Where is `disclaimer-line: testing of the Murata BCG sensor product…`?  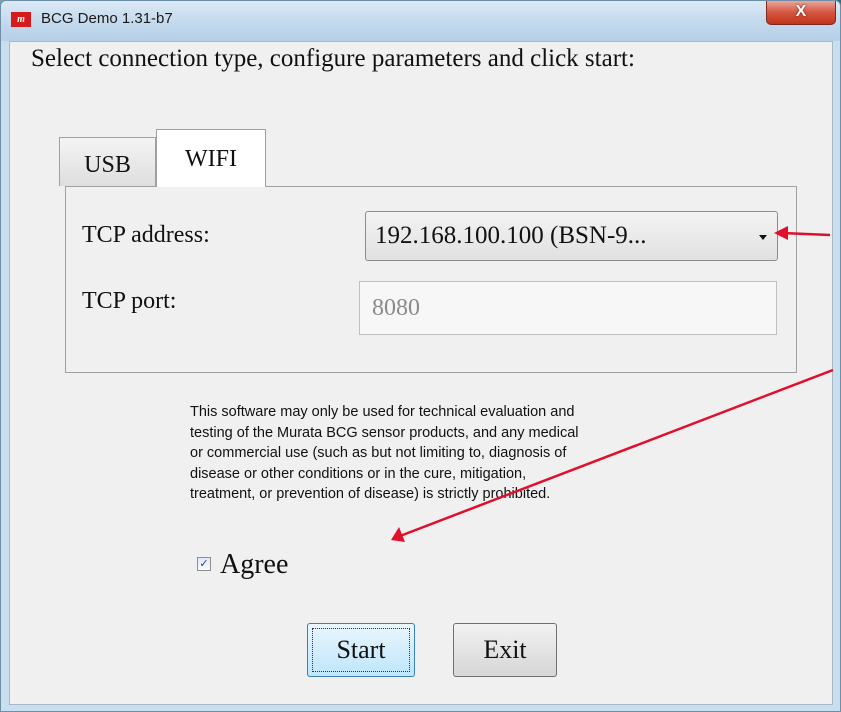 disclaimer-line: testing of the Murata BCG sensor product… is located at coordinates (384, 432).